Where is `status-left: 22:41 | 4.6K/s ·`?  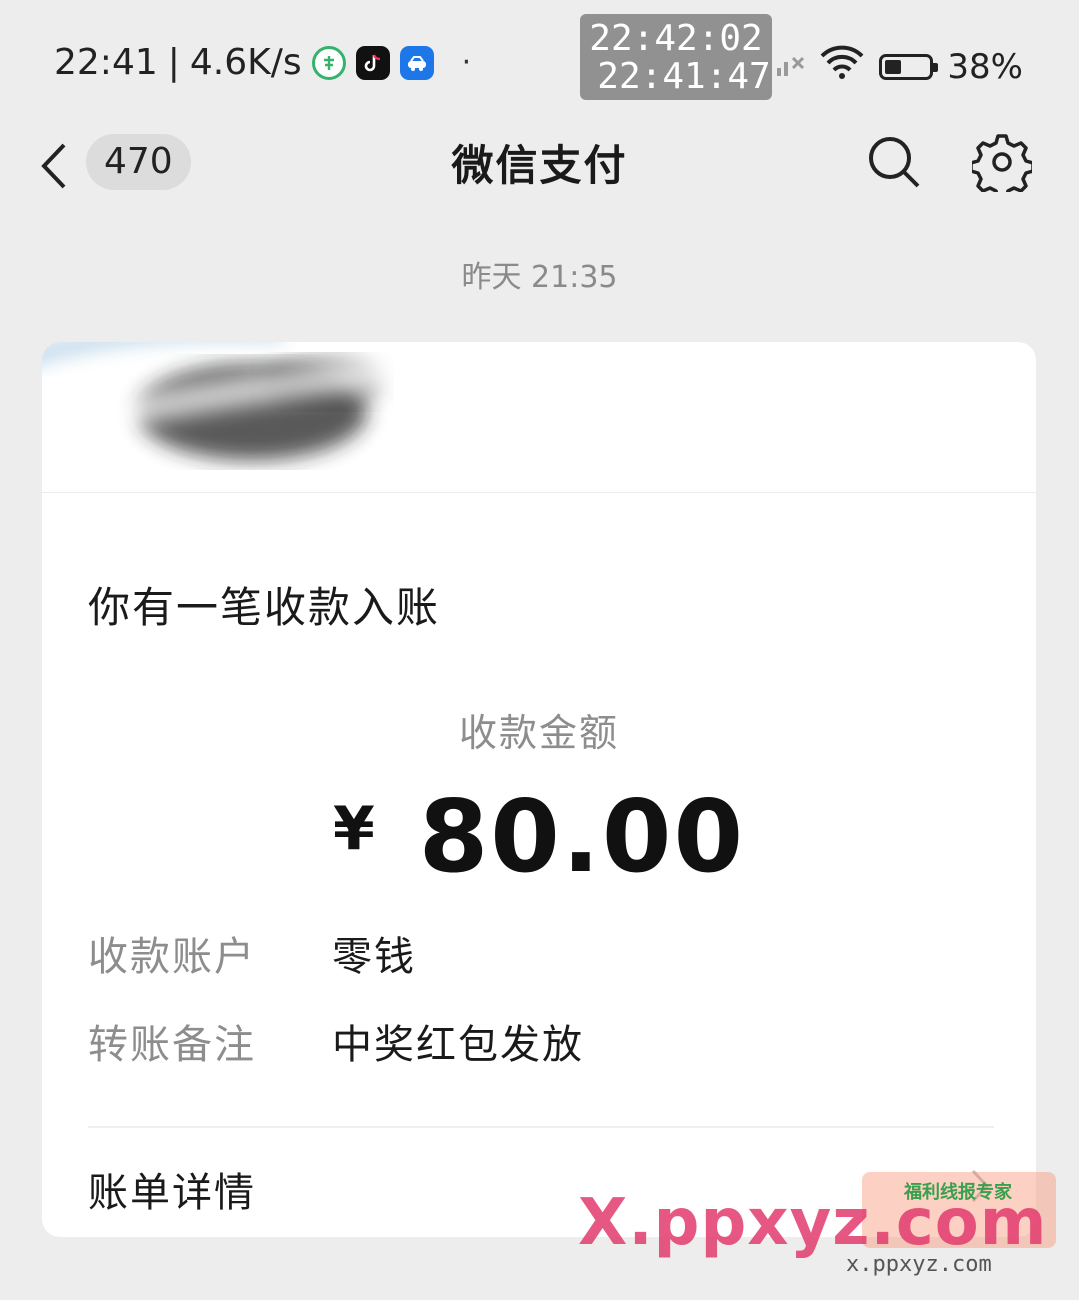 status-left: 22:41 | 4.6K/s · is located at coordinates (262, 62).